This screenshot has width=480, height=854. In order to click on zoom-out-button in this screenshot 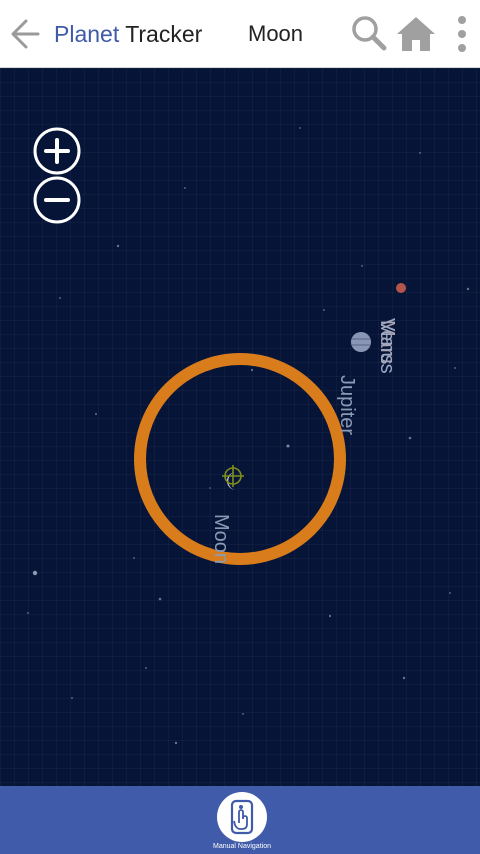, I will do `click(57, 200)`.